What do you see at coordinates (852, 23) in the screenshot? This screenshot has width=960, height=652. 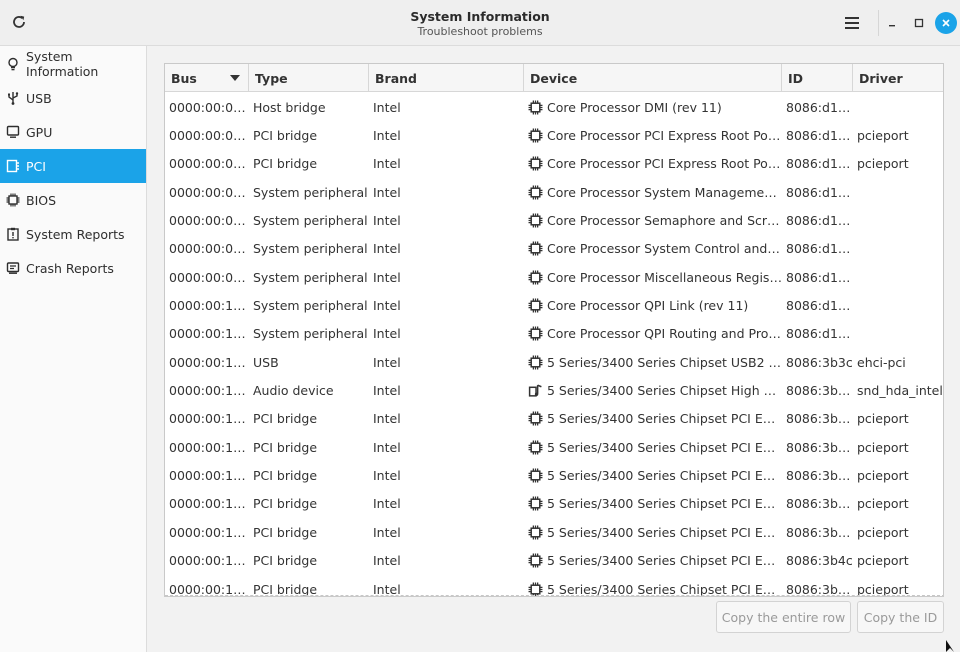 I see `menu-button` at bounding box center [852, 23].